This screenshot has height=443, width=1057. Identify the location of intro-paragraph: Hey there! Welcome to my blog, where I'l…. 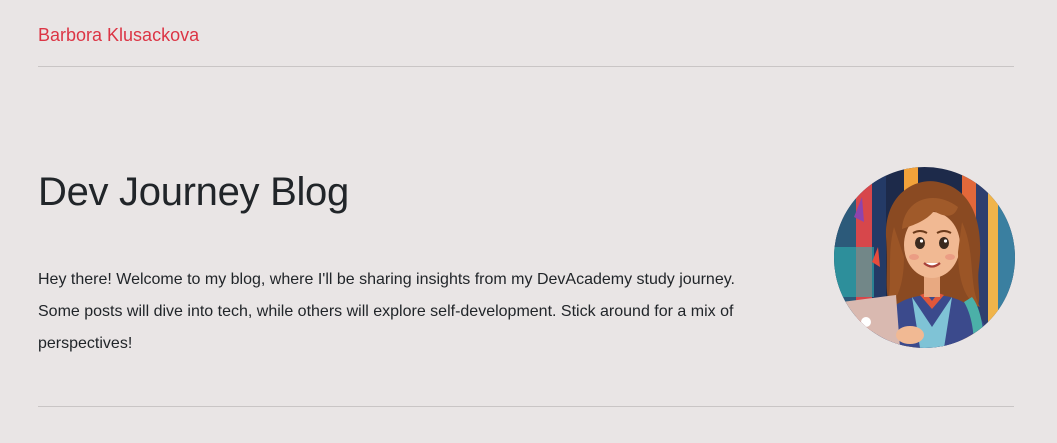
(386, 311).